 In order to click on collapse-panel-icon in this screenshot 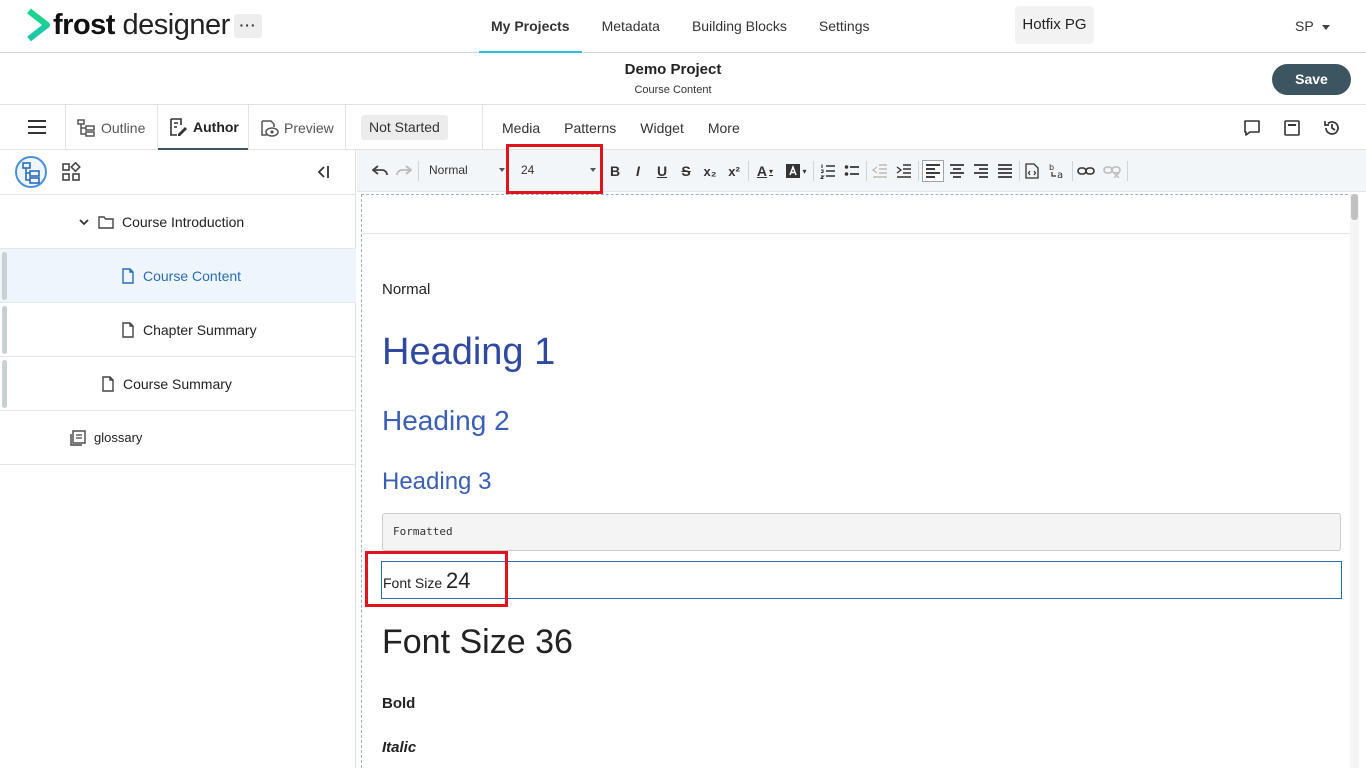, I will do `click(323, 172)`.